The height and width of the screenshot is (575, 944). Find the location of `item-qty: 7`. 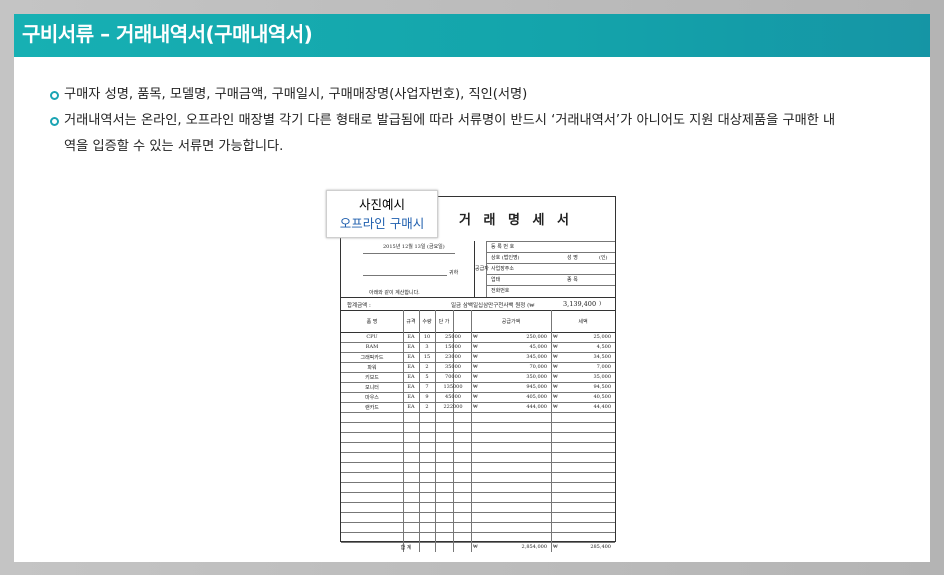

item-qty: 7 is located at coordinates (427, 387).